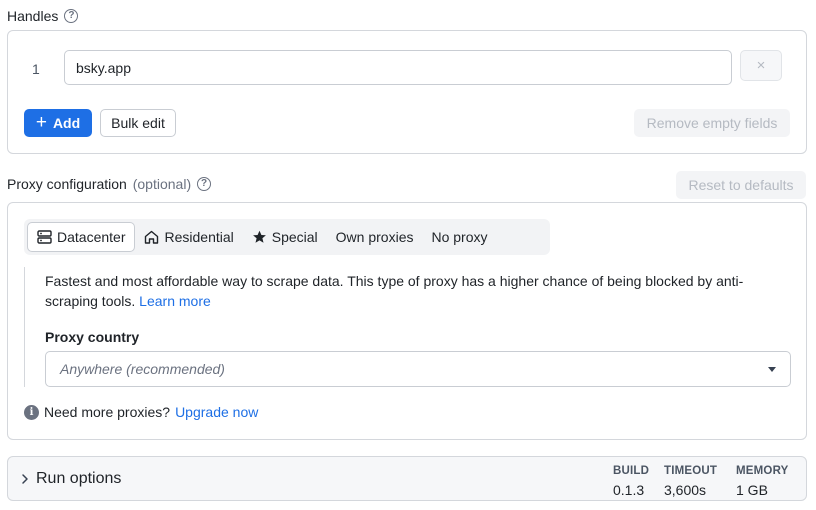 This screenshot has height=510, width=816. I want to click on build-stat: BUILD 0.1.3, so click(631, 481).